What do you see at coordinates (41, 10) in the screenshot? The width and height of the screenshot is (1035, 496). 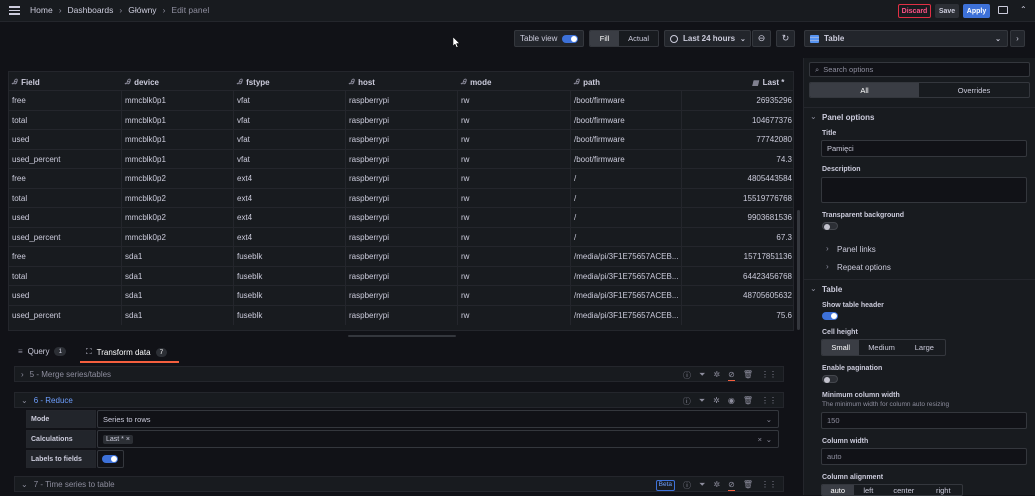 I see `breadcrumb-home: Home` at bounding box center [41, 10].